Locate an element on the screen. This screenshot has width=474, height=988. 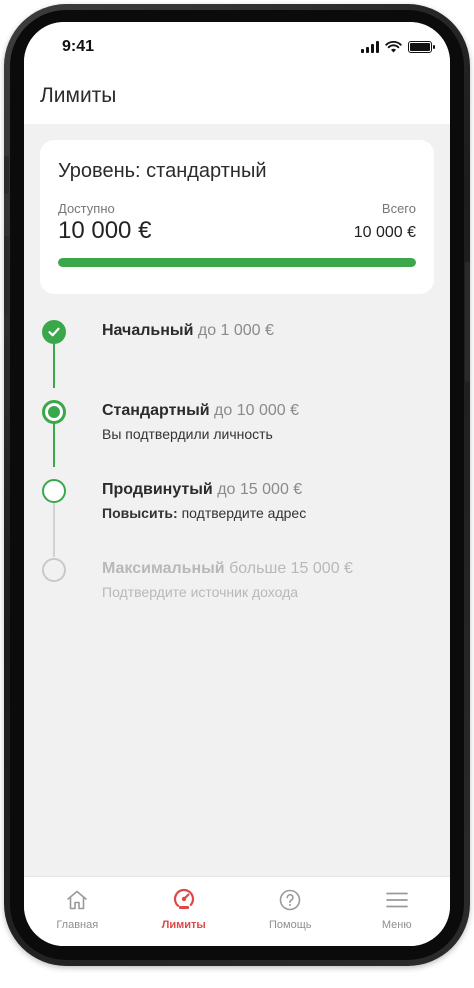
upgrade-link: Повысить: подтвердите адрес is located at coordinates (204, 513).